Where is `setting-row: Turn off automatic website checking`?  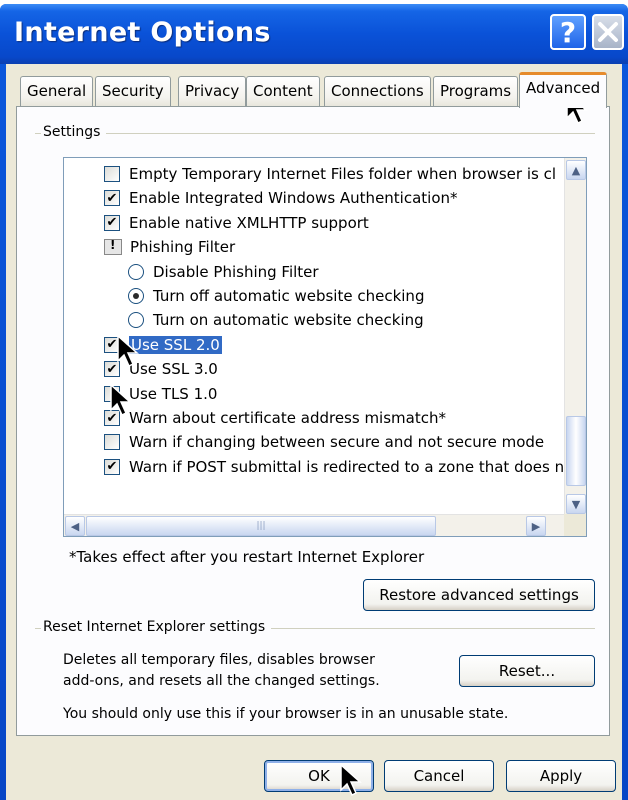 setting-row: Turn off automatic website checking is located at coordinates (276, 296).